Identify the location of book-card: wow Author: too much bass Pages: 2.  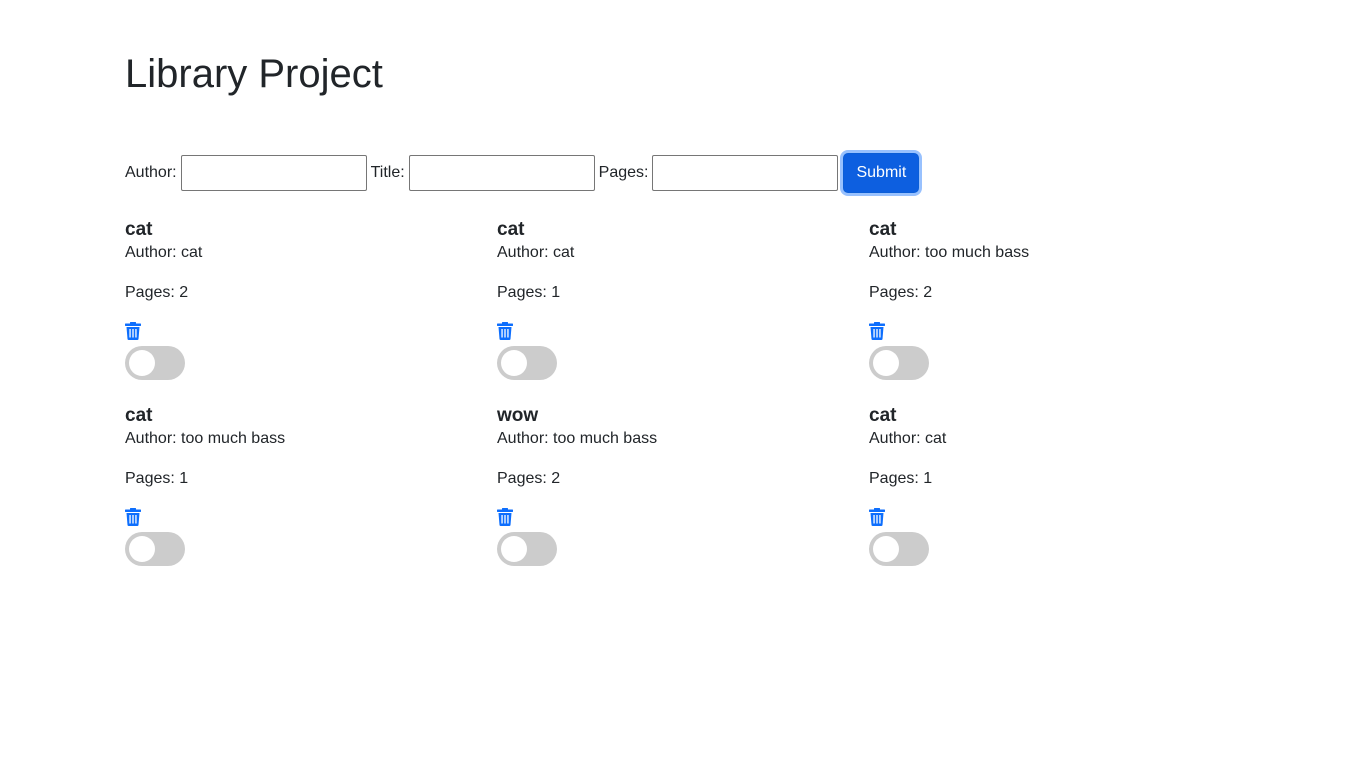
(677, 485).